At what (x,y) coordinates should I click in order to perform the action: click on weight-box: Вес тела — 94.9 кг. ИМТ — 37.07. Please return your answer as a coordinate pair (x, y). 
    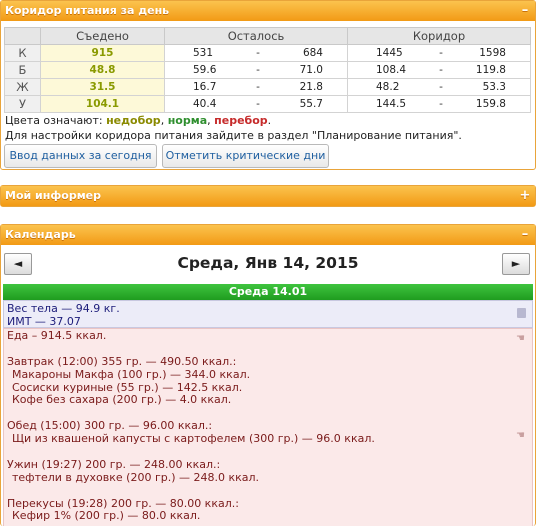
    Looking at the image, I should click on (268, 314).